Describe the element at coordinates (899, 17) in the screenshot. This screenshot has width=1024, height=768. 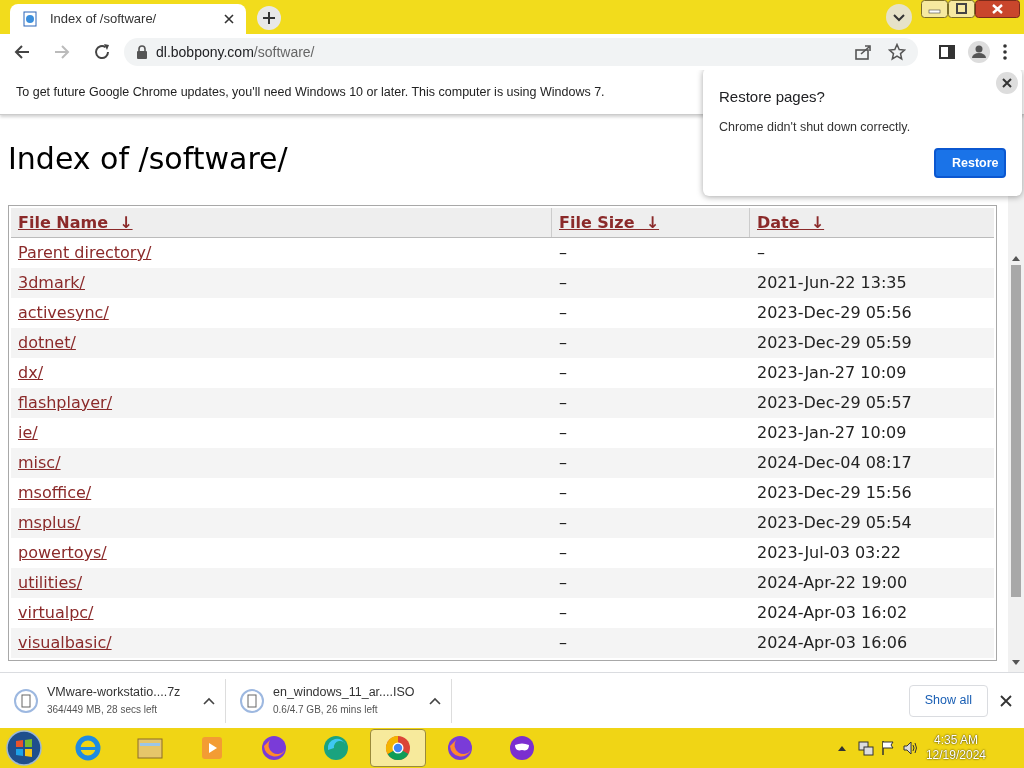
I see `tab-search-icon` at that location.